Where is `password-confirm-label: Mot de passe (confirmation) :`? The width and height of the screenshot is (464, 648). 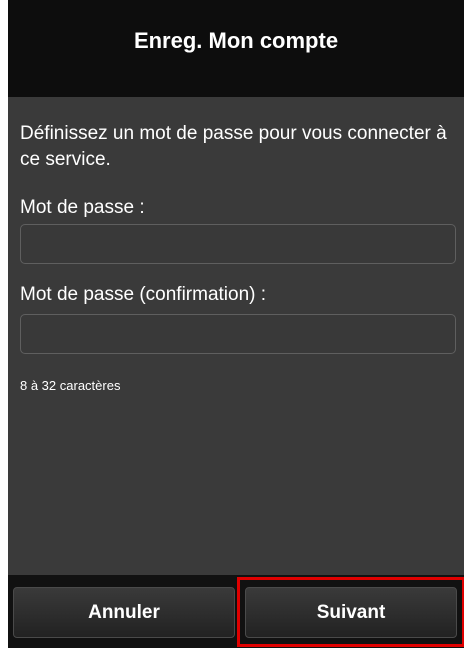
password-confirm-label: Mot de passe (confirmation) : is located at coordinates (143, 294).